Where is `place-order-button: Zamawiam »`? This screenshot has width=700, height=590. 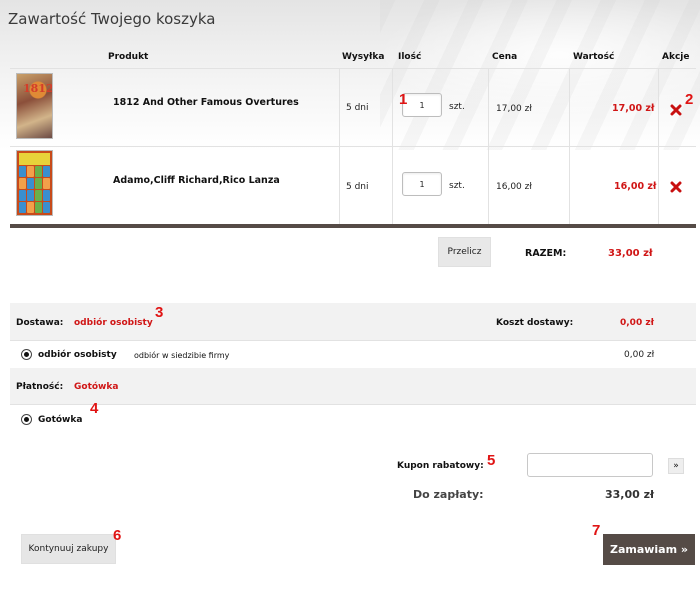
place-order-button: Zamawiam » is located at coordinates (649, 549).